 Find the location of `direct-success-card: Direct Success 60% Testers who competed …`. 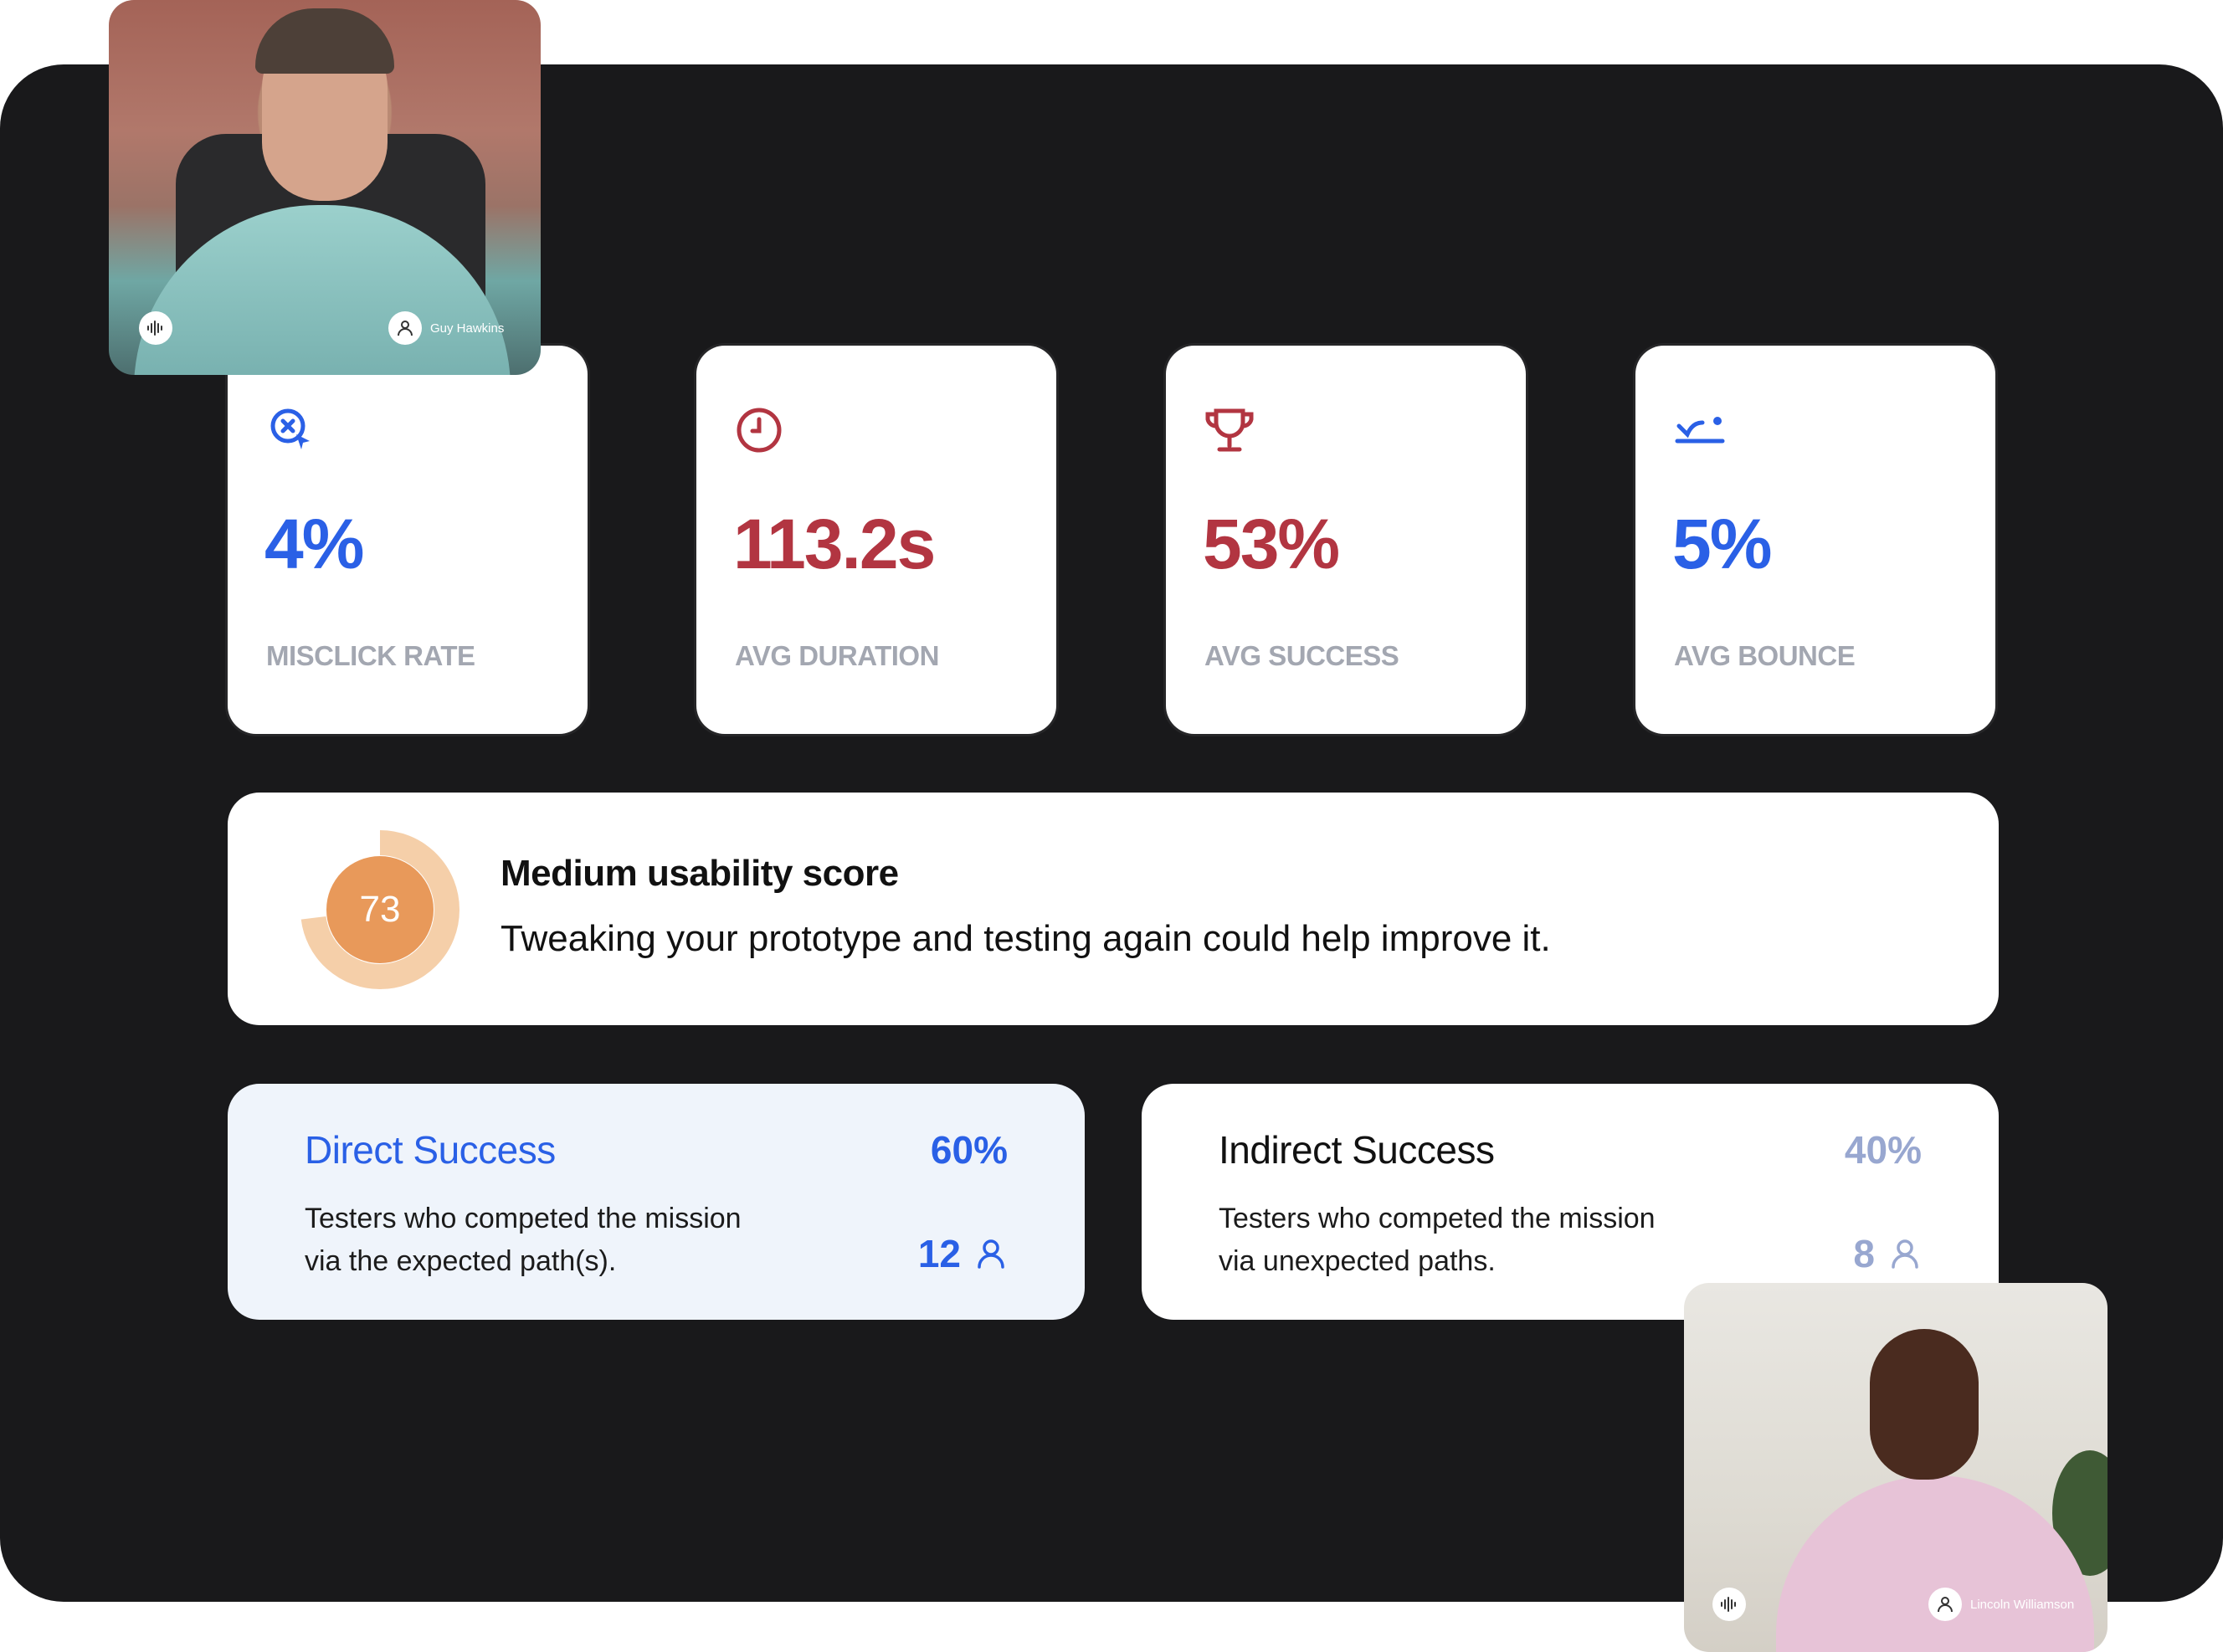

direct-success-card: Direct Success 60% Testers who competed … is located at coordinates (656, 1202).